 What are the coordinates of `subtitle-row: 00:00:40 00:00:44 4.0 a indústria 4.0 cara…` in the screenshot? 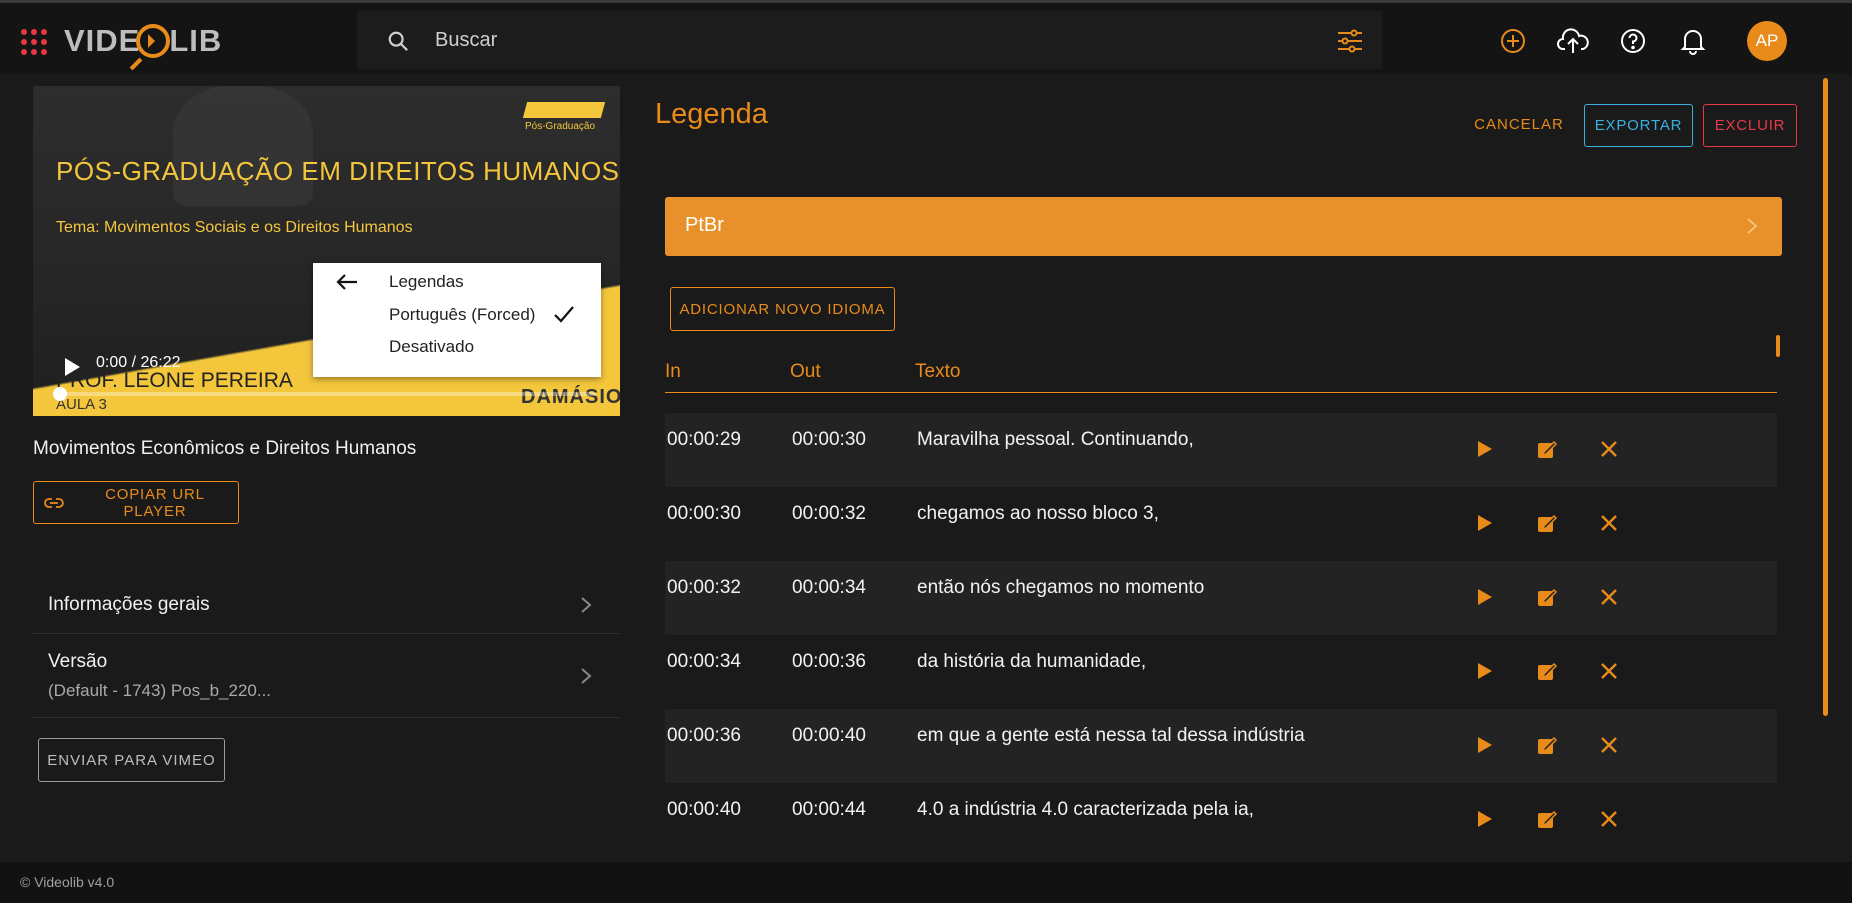 It's located at (1221, 819).